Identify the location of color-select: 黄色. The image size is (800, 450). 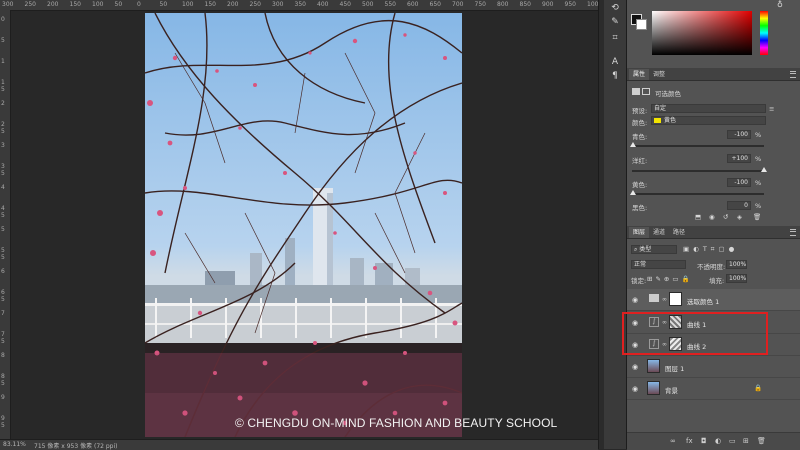
(708, 120).